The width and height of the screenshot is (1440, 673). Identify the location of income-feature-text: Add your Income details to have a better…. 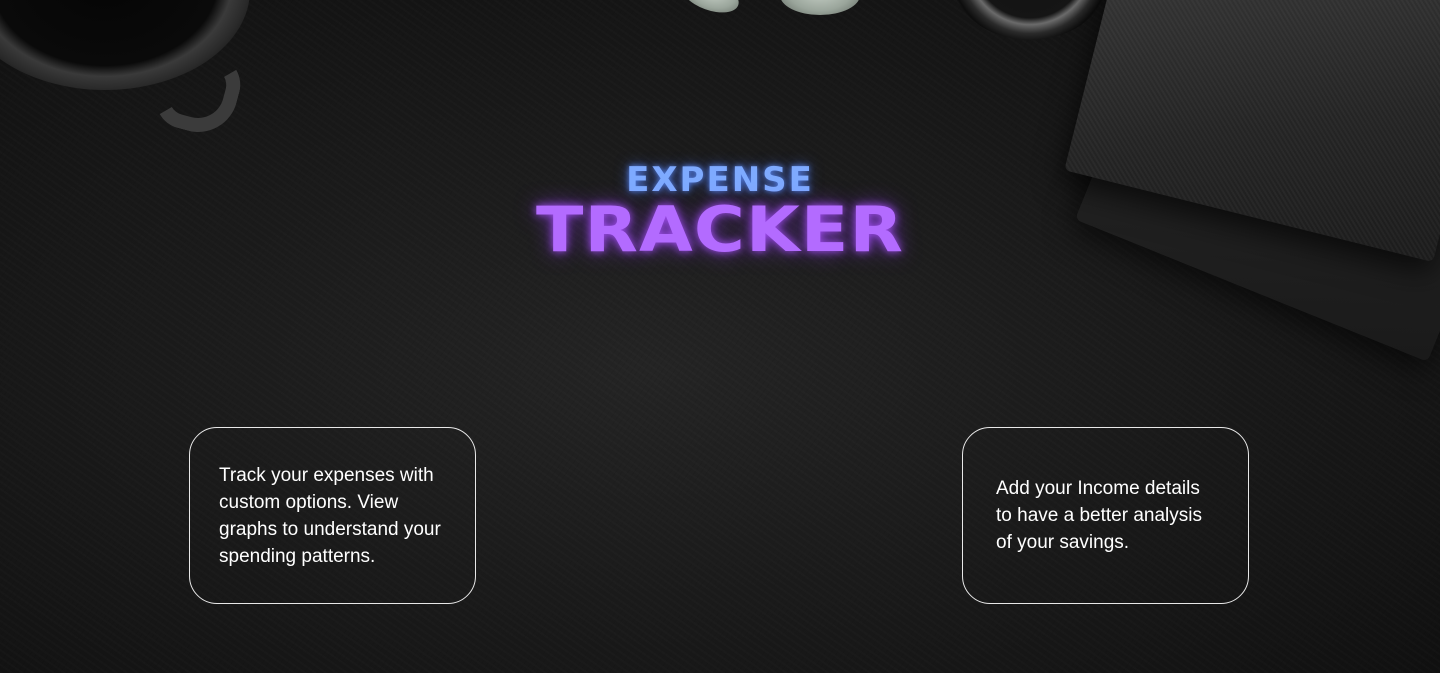
(1099, 515).